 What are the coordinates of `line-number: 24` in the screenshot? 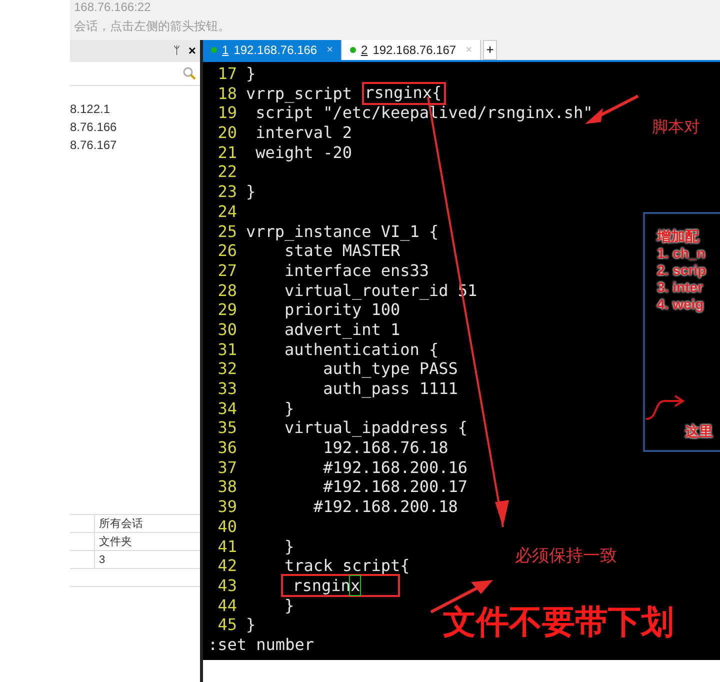 It's located at (227, 212).